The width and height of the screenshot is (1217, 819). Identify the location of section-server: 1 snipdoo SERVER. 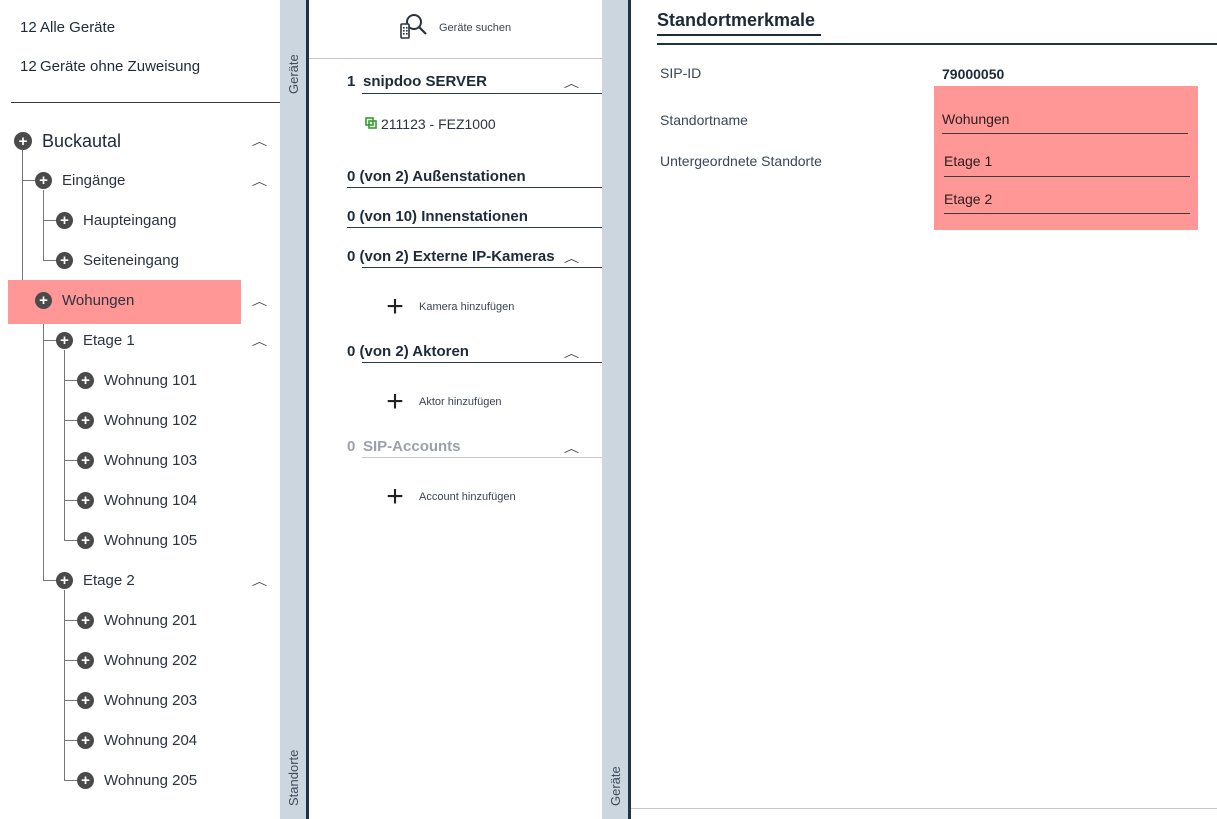
(417, 81).